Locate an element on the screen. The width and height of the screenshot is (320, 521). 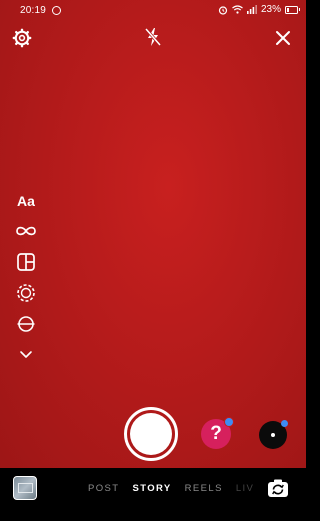
boomerang-button is located at coordinates (26, 231).